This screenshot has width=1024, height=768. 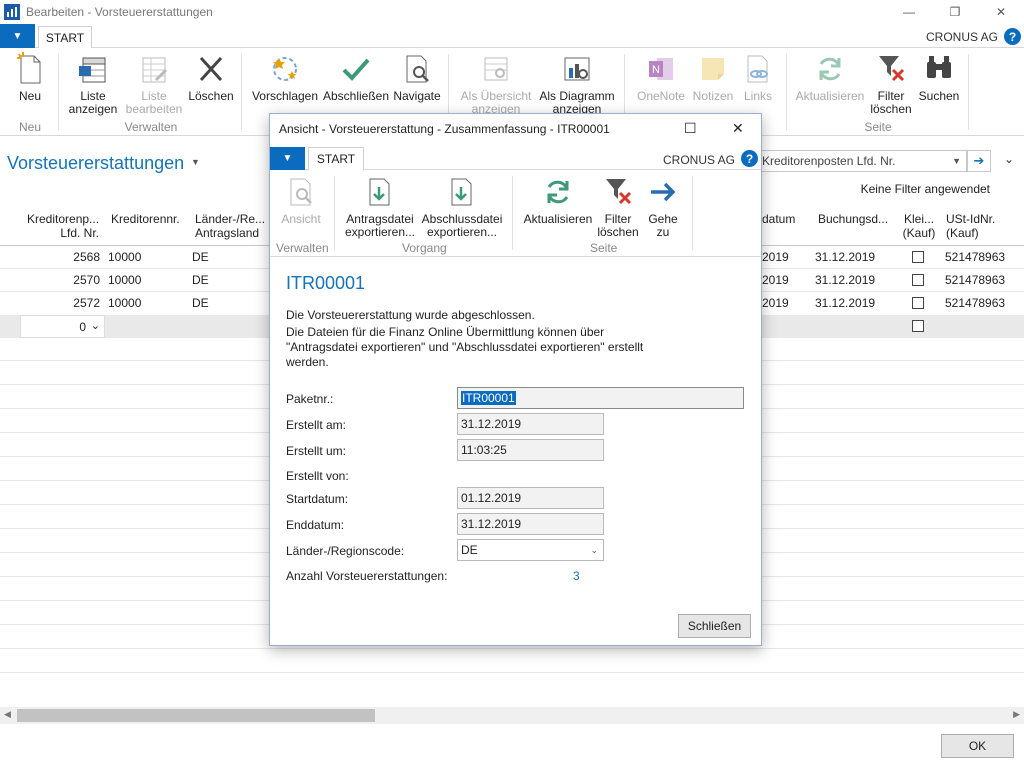 I want to click on dialog-close-button: ✕, so click(x=738, y=128).